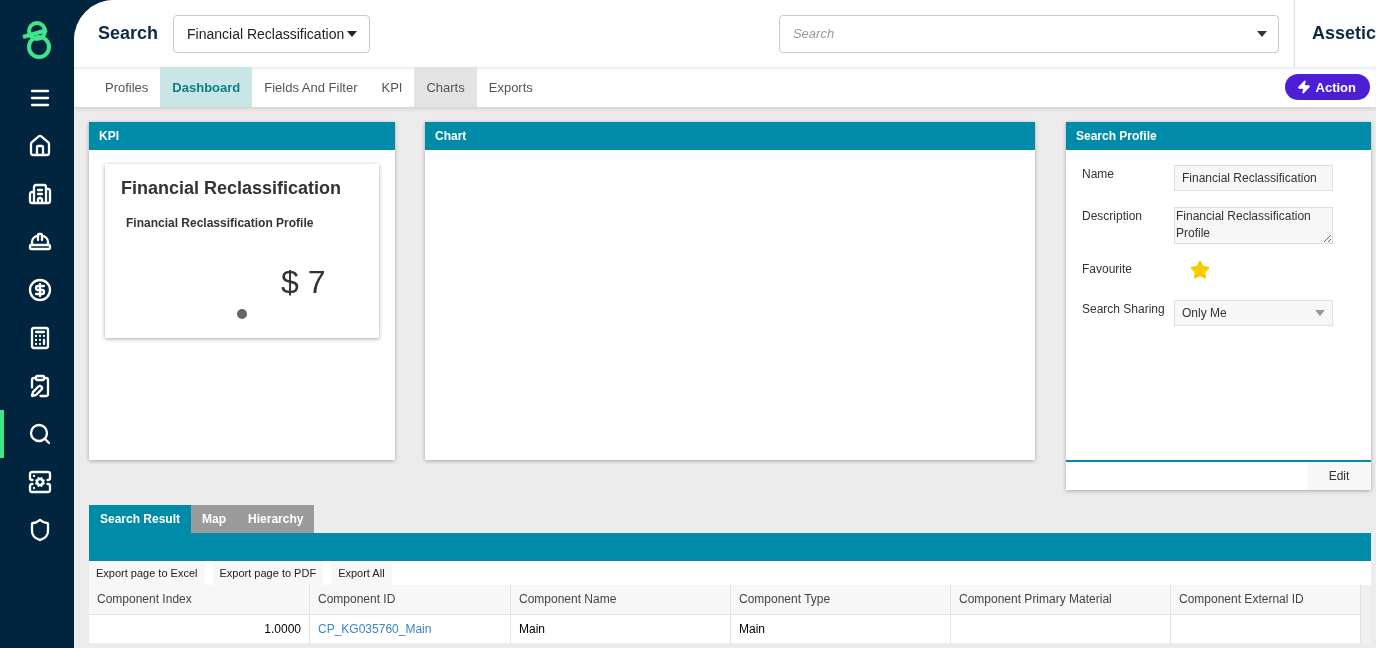  What do you see at coordinates (841, 600) in the screenshot?
I see `column-header: Component Type` at bounding box center [841, 600].